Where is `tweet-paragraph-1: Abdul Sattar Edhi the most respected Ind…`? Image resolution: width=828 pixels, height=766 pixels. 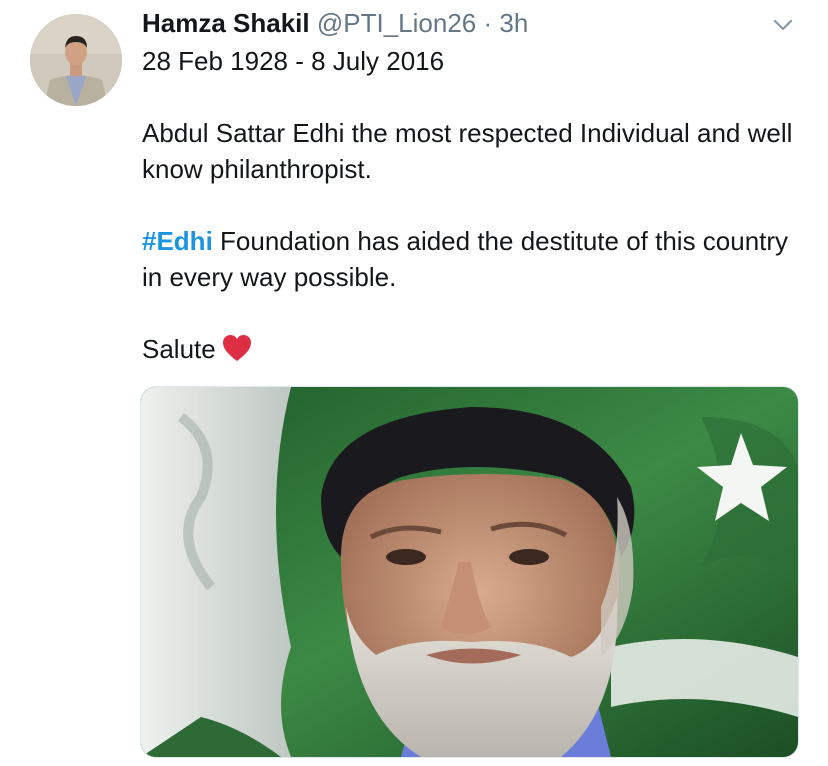
tweet-paragraph-1: Abdul Sattar Edhi the most respected Ind… is located at coordinates (467, 151).